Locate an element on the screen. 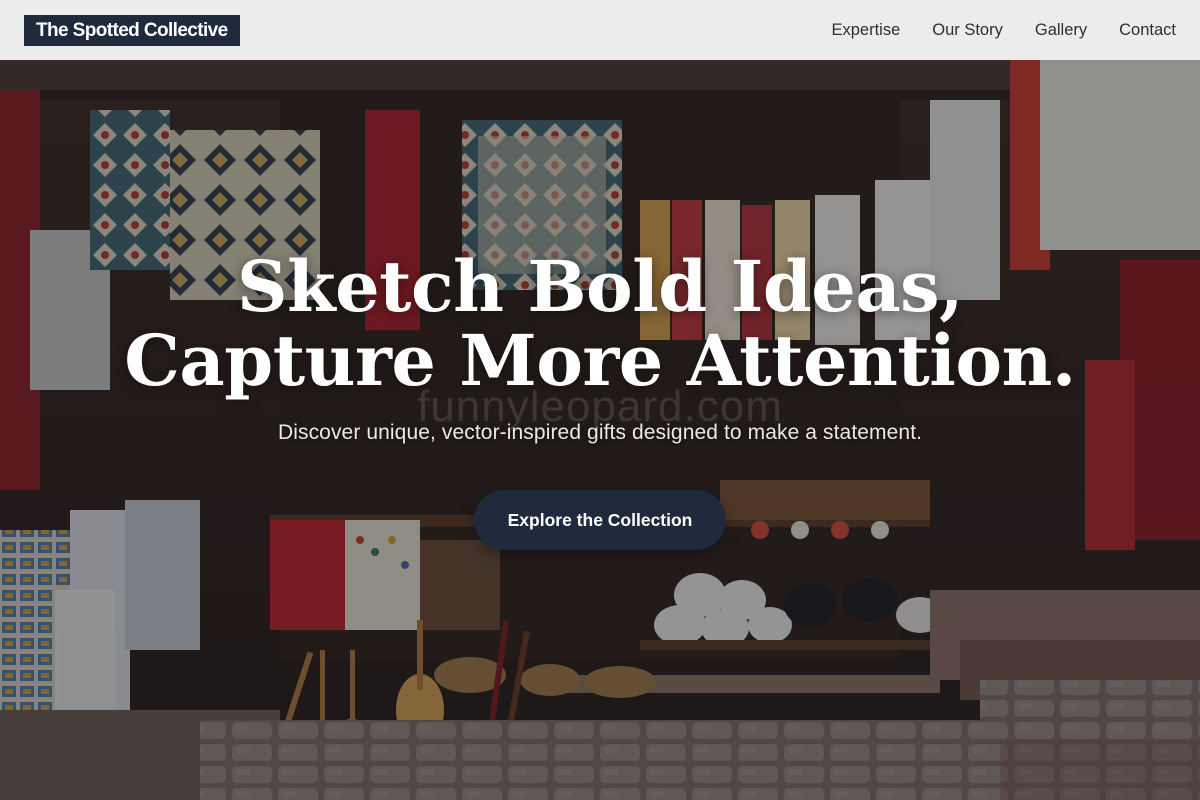  site-logo: The Spotted Collective is located at coordinates (132, 30).